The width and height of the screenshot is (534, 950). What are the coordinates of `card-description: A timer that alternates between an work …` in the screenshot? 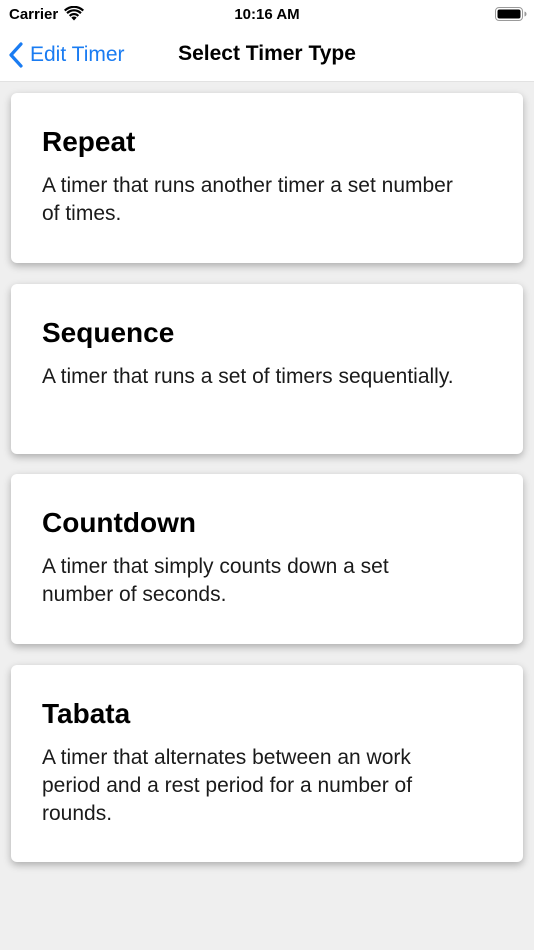 It's located at (227, 785).